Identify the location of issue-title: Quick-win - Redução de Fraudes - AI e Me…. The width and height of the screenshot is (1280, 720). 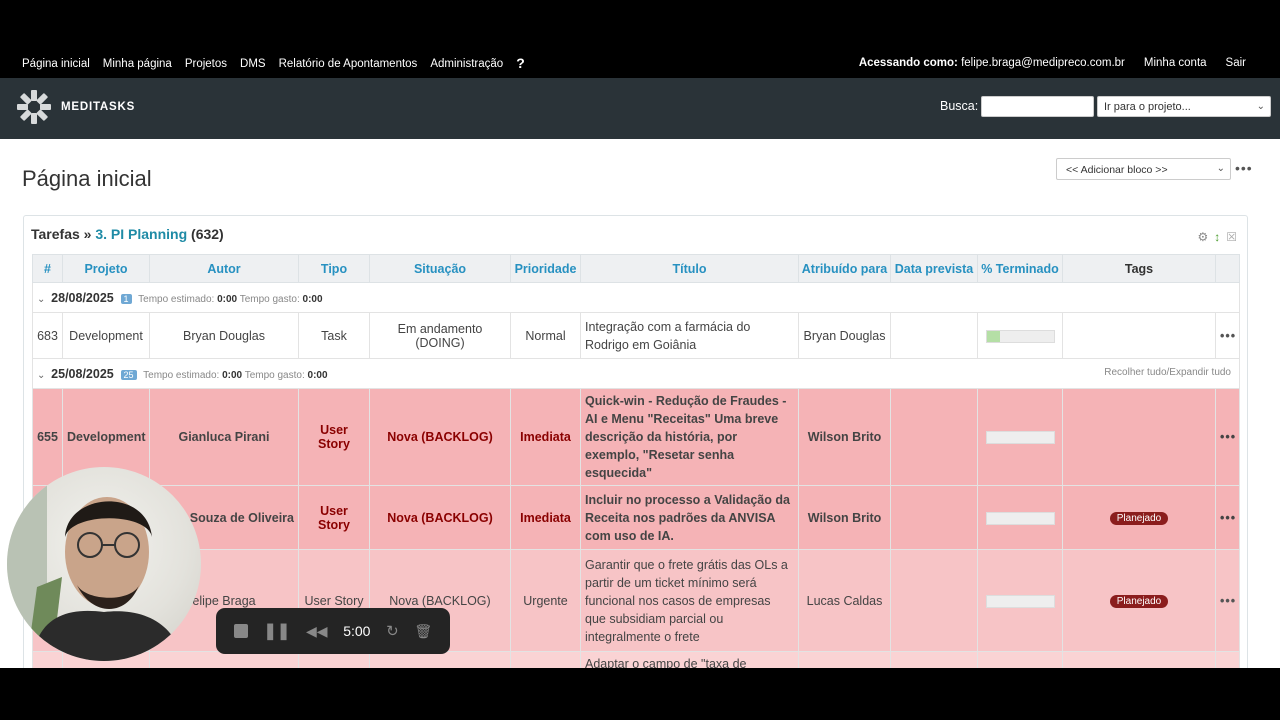
(689, 437).